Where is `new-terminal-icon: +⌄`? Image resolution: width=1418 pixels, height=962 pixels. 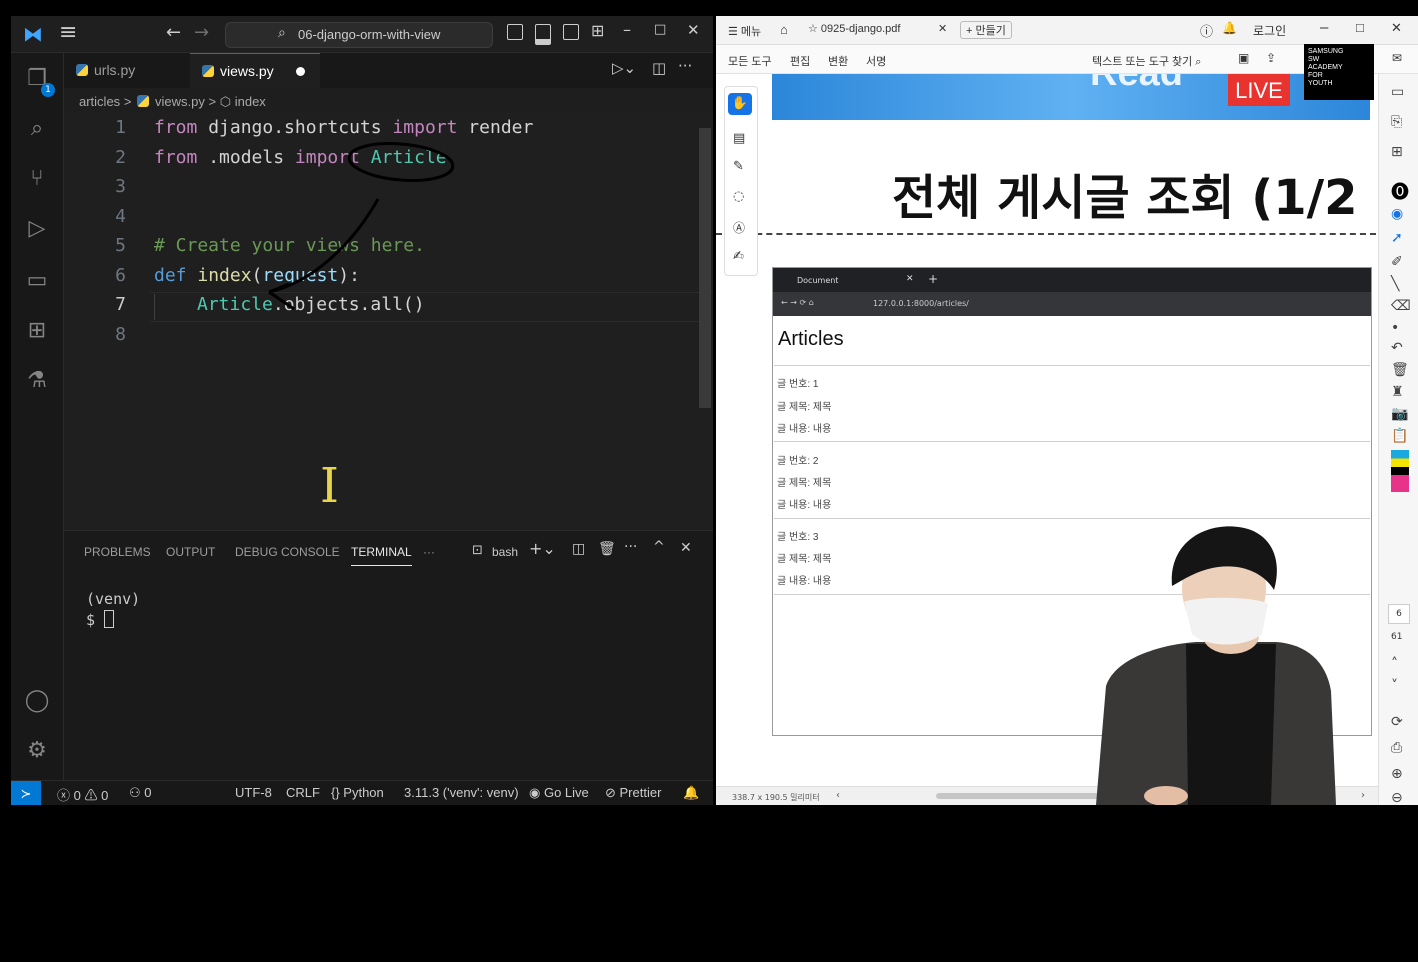 new-terminal-icon: +⌄ is located at coordinates (542, 548).